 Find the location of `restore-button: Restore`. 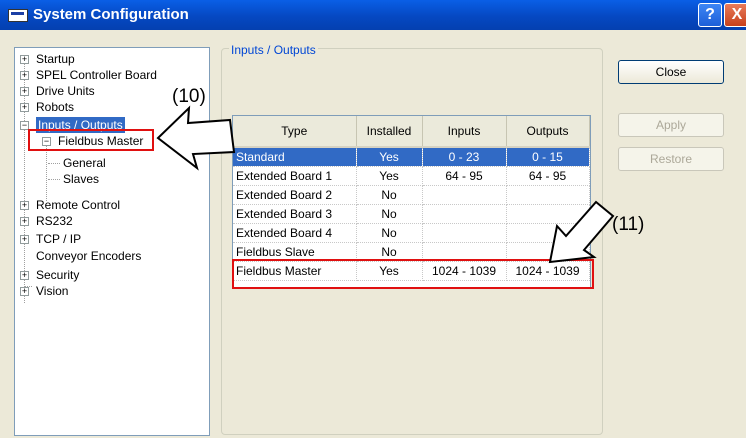

restore-button: Restore is located at coordinates (671, 159).